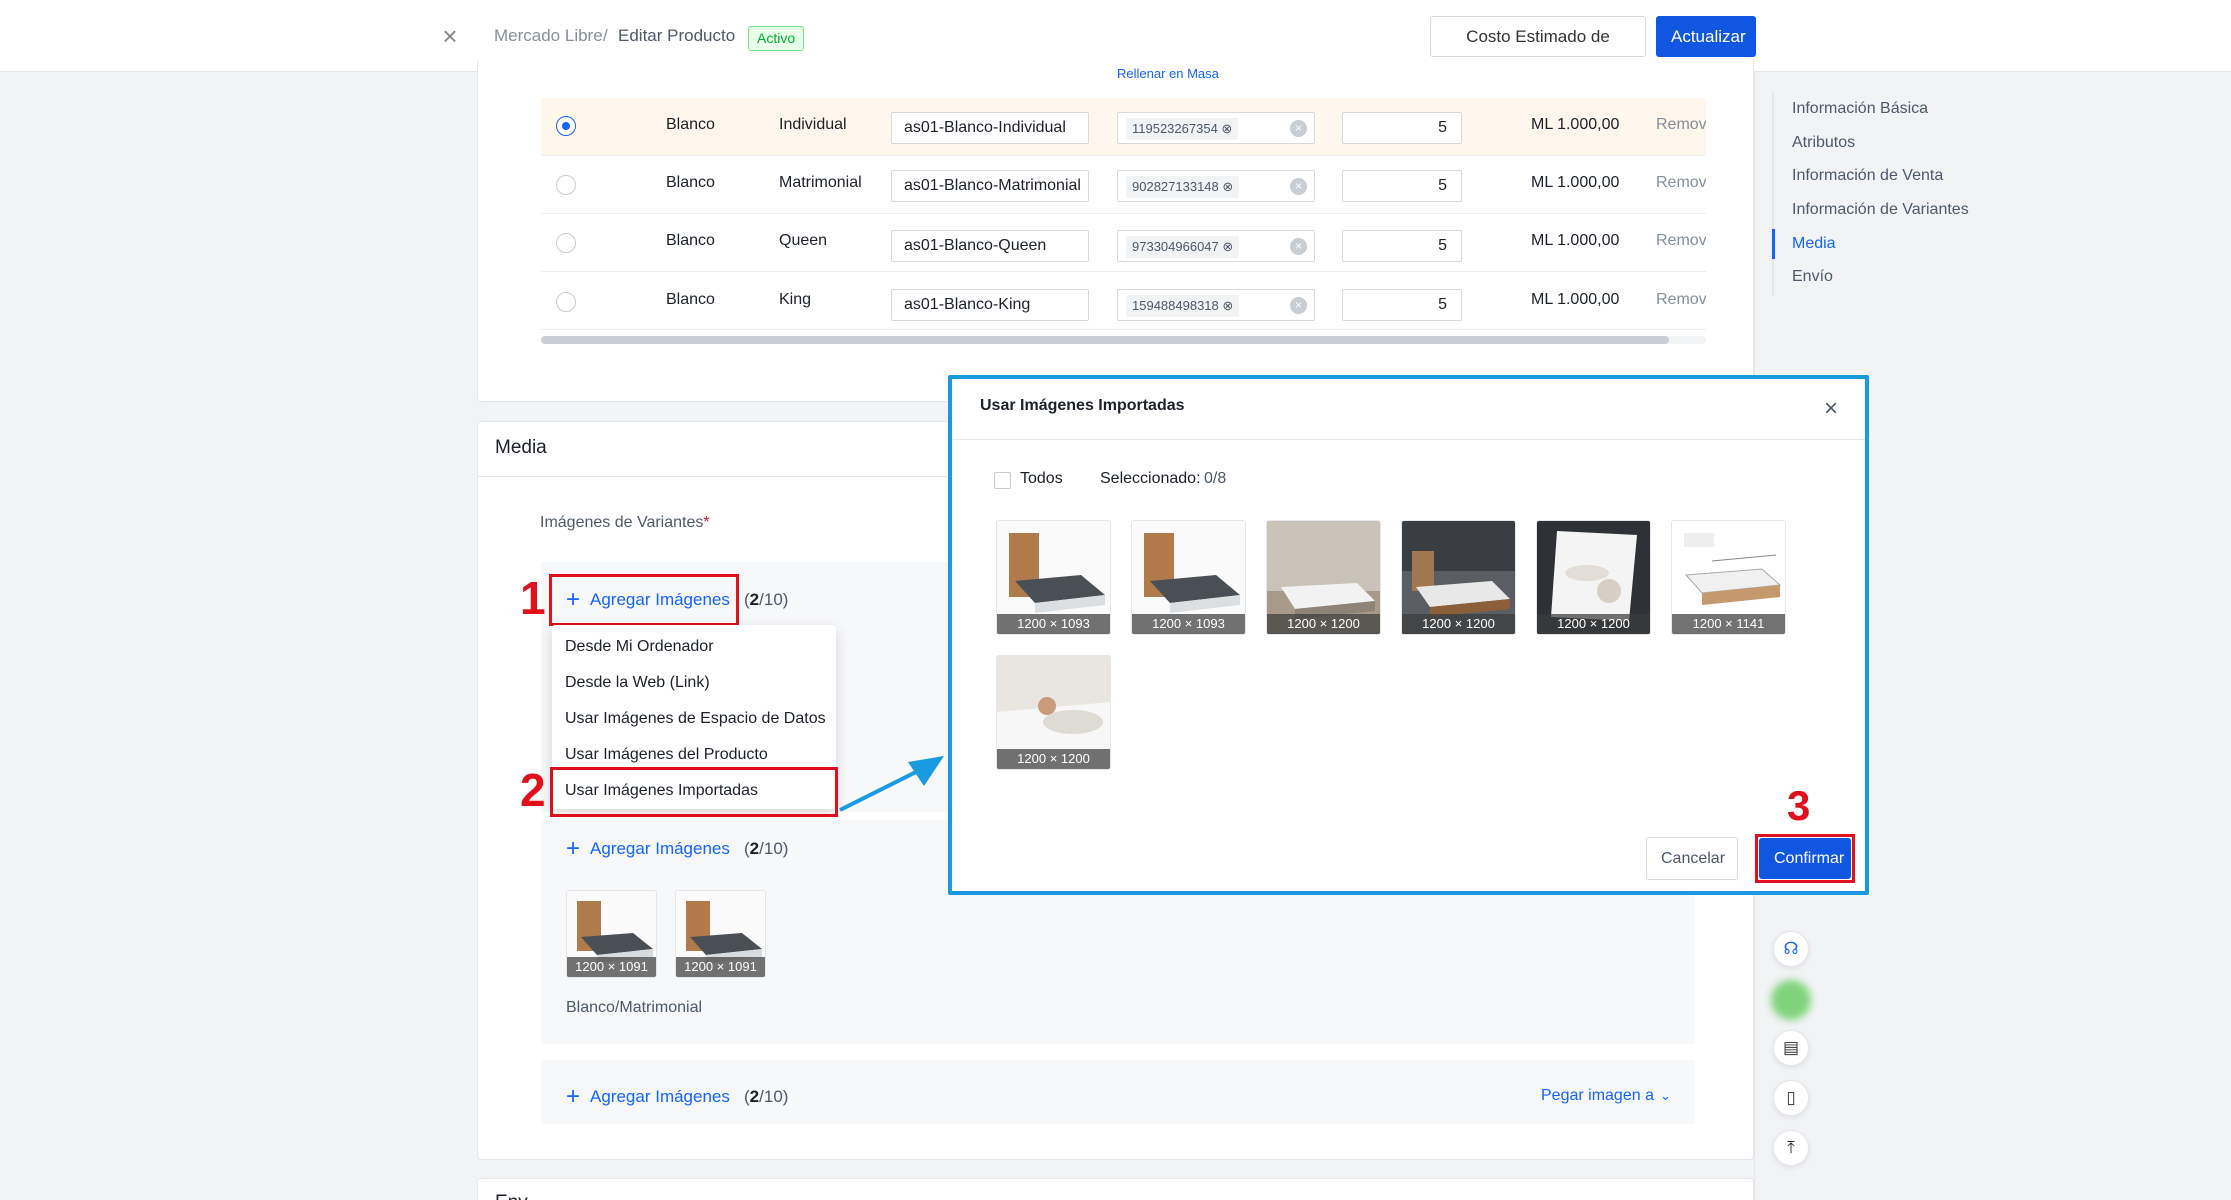 The height and width of the screenshot is (1200, 2231). Describe the element at coordinates (990, 128) in the screenshot. I see `variant-sku-input: as01-Blanco-Individual` at that location.